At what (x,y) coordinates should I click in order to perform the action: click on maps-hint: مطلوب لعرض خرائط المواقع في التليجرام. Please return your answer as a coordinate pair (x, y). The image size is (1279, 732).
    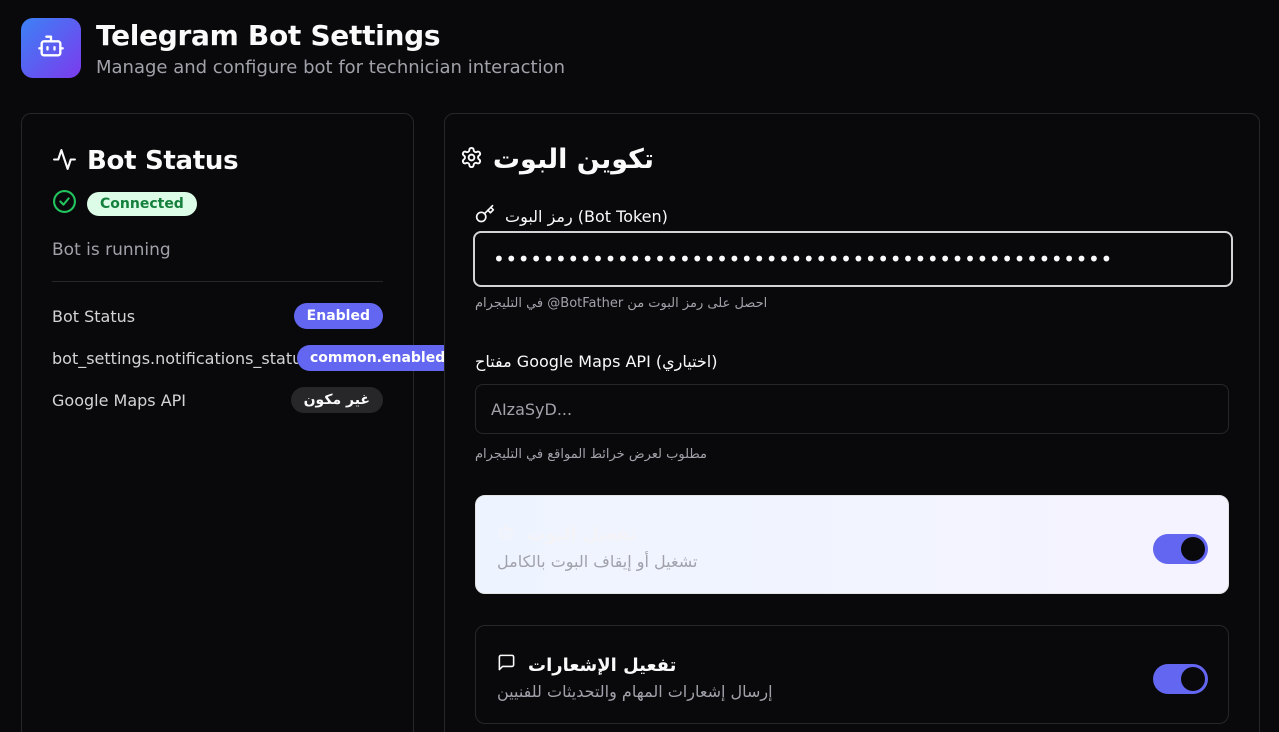
    Looking at the image, I should click on (591, 454).